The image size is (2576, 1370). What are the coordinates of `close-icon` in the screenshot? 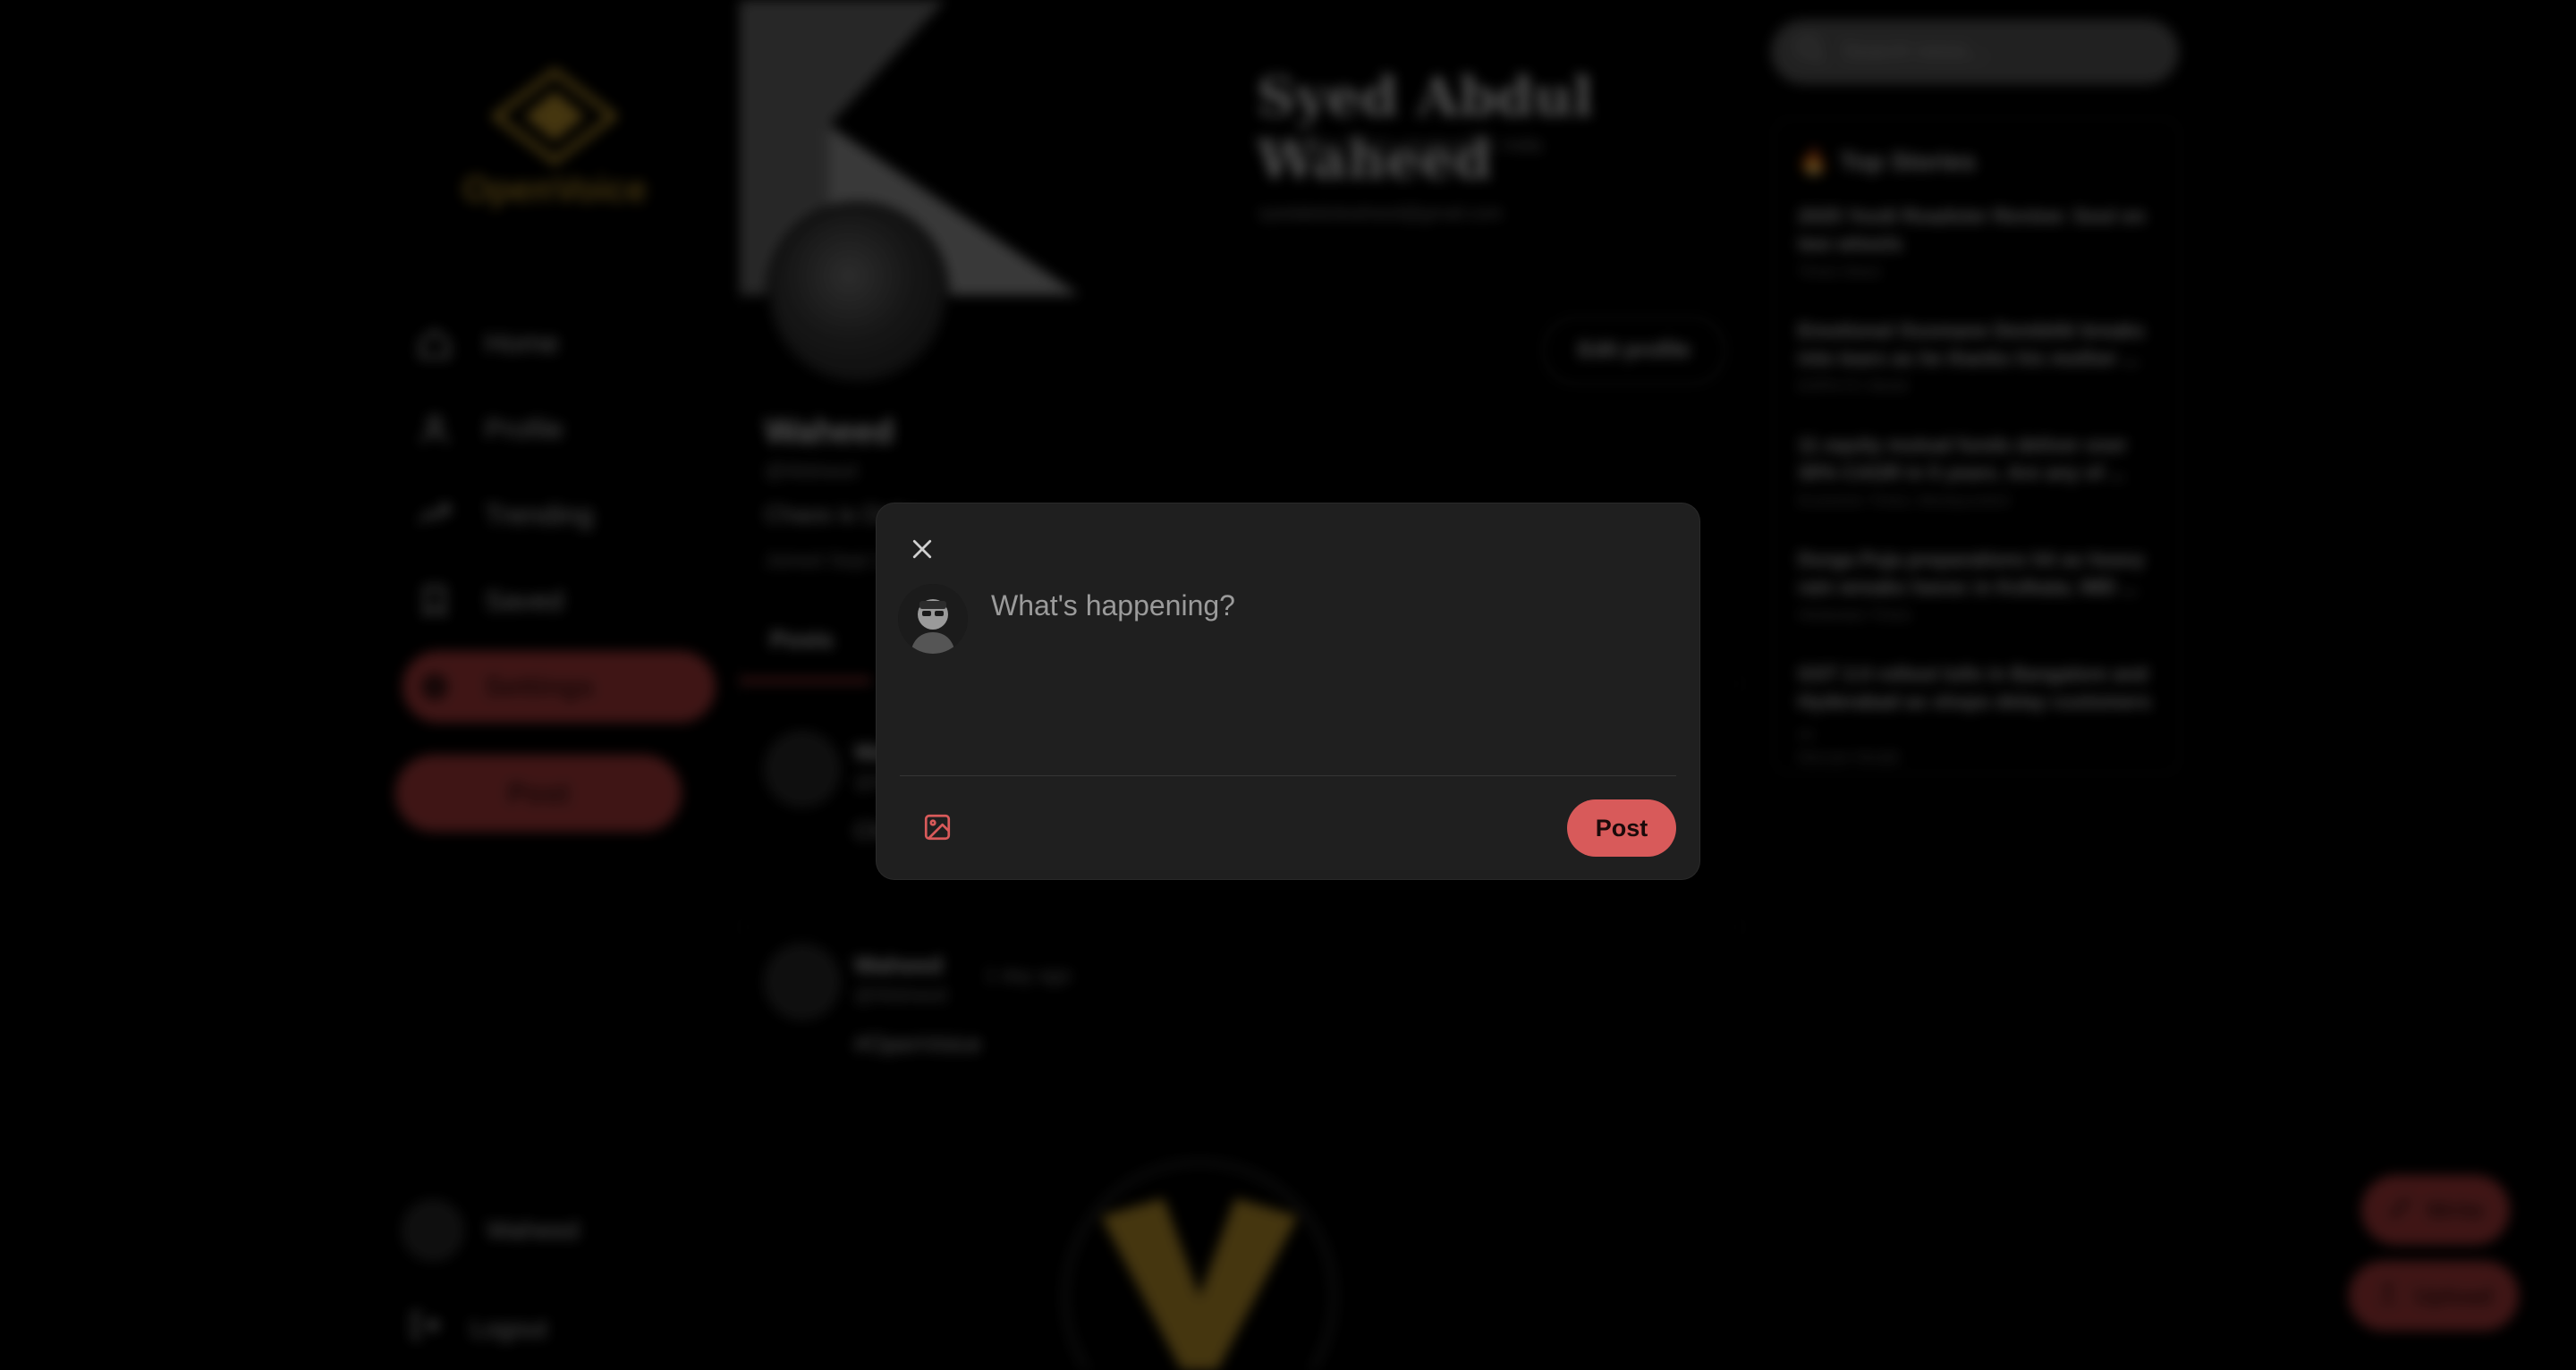 It's located at (922, 549).